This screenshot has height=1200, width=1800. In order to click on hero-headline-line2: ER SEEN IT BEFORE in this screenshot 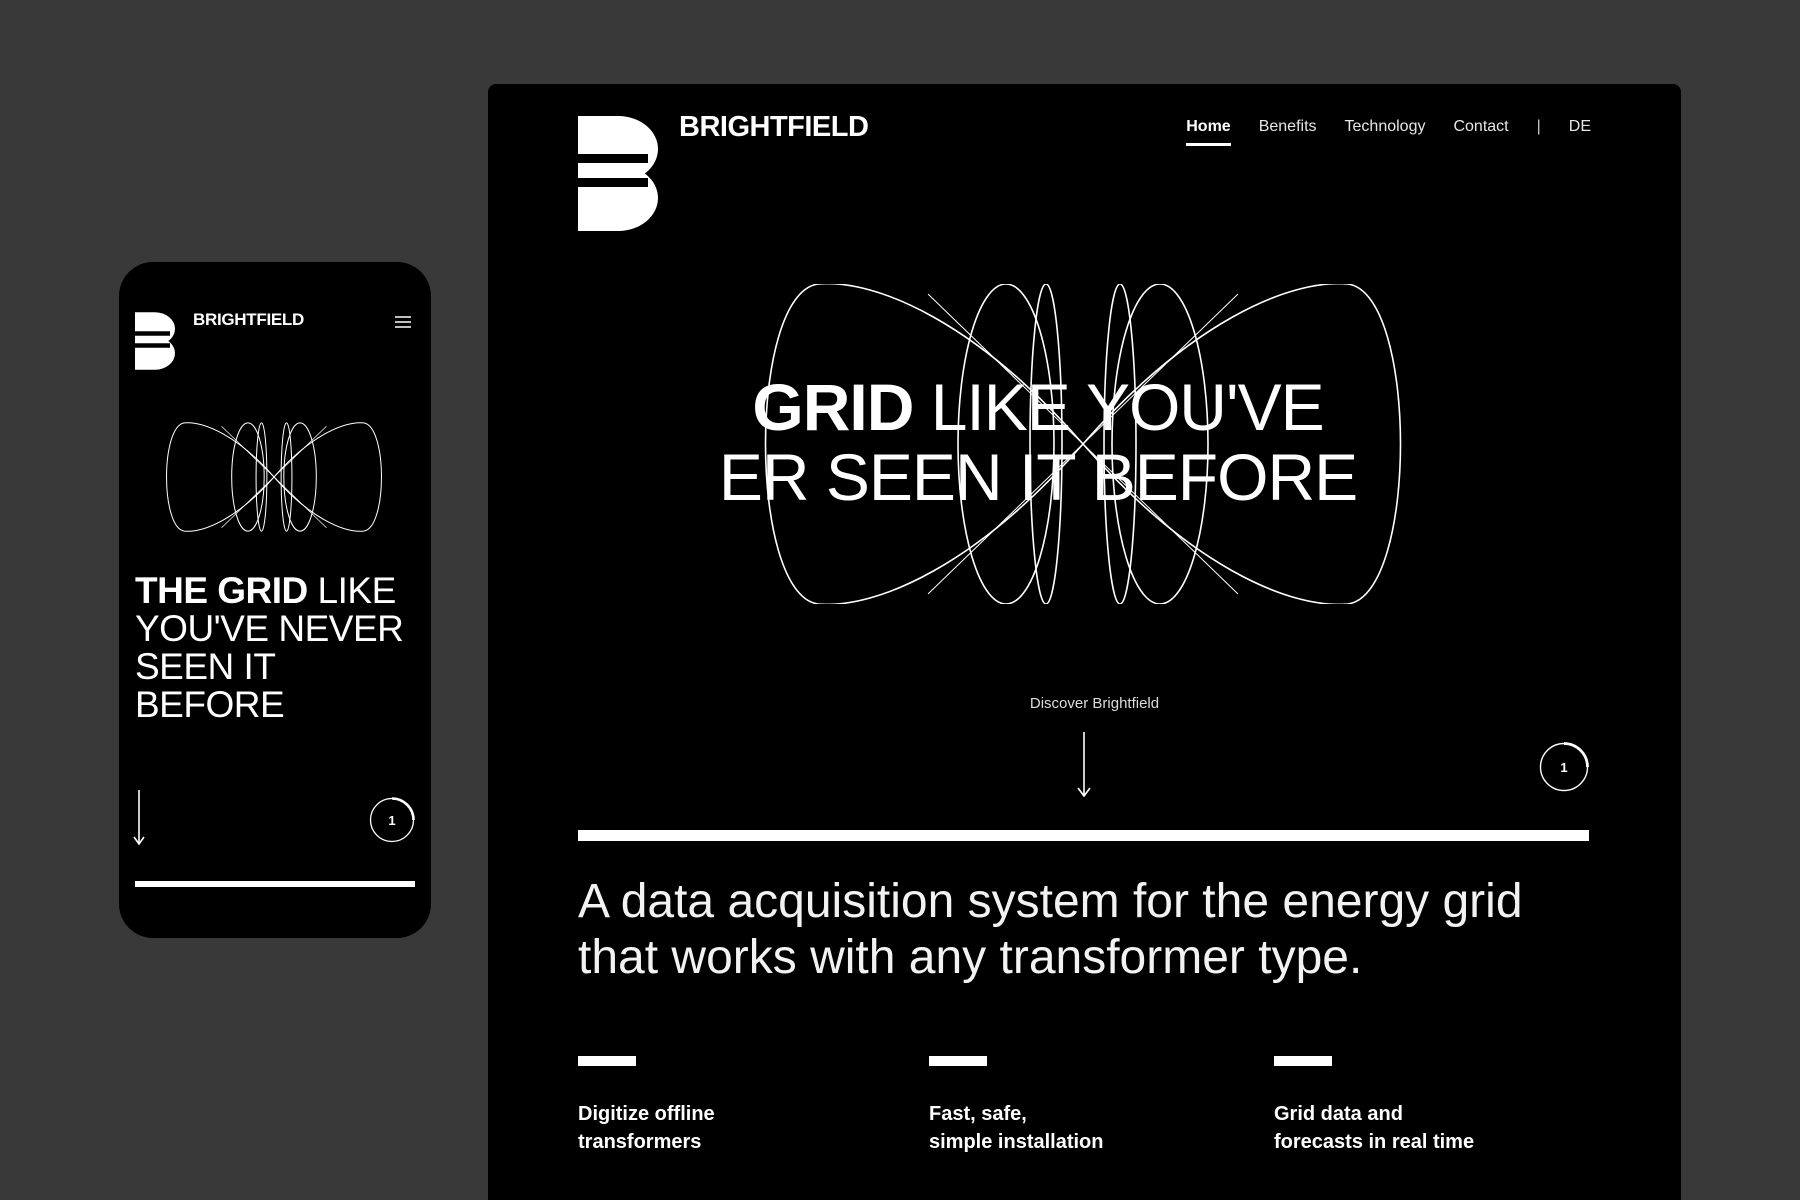, I will do `click(1038, 477)`.